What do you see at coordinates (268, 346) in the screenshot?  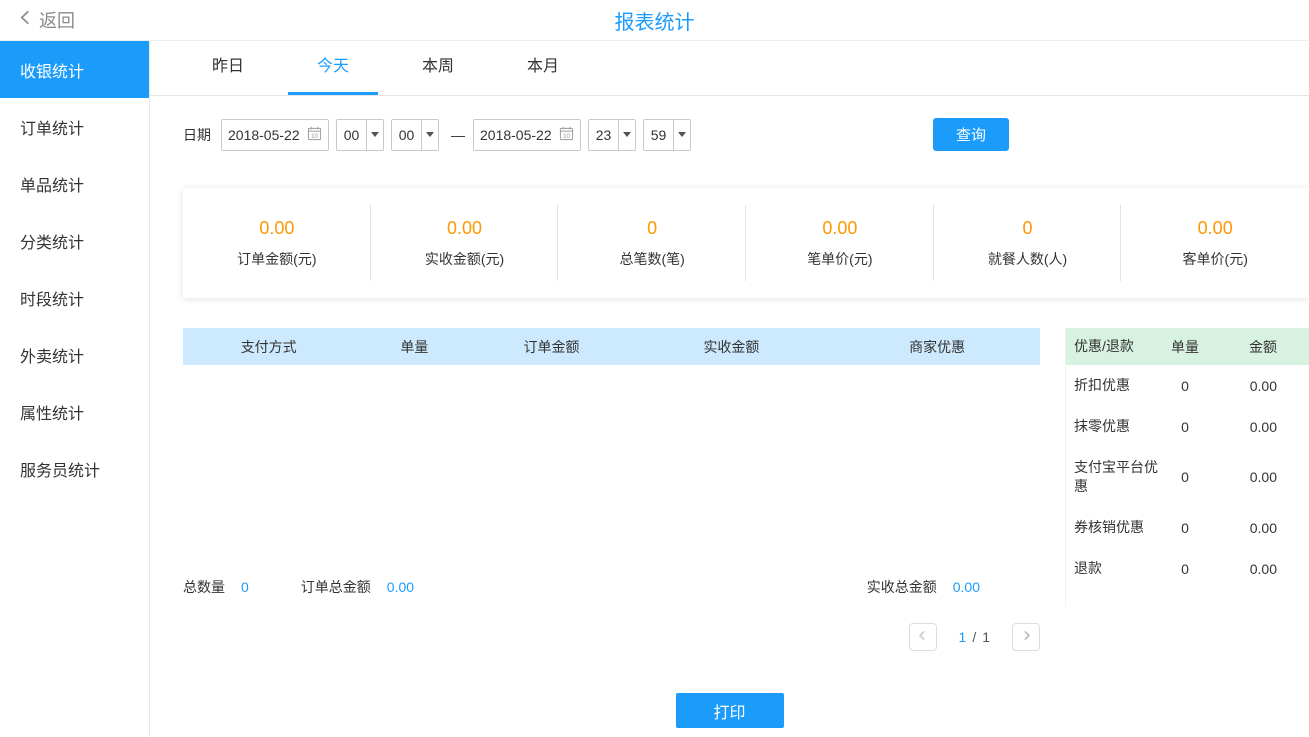 I see `payment-header-cell: 支付方式` at bounding box center [268, 346].